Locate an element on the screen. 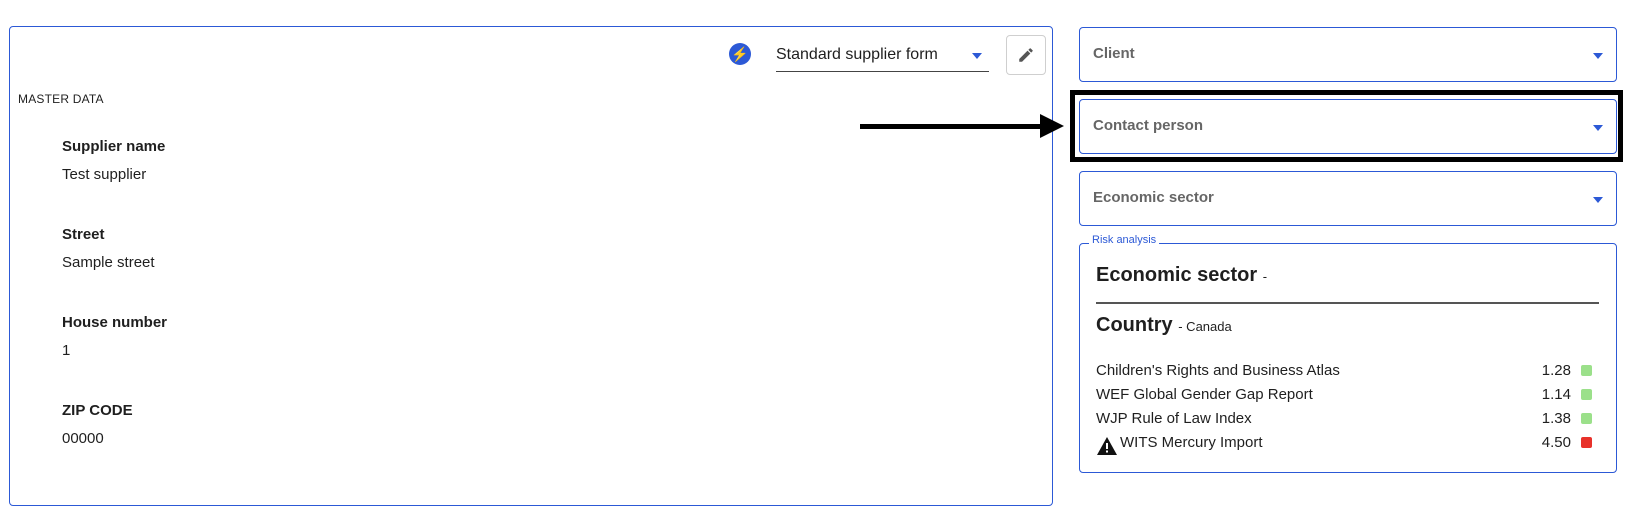 The height and width of the screenshot is (506, 1632). indicator-name: WITS Mercury Import is located at coordinates (1191, 442).